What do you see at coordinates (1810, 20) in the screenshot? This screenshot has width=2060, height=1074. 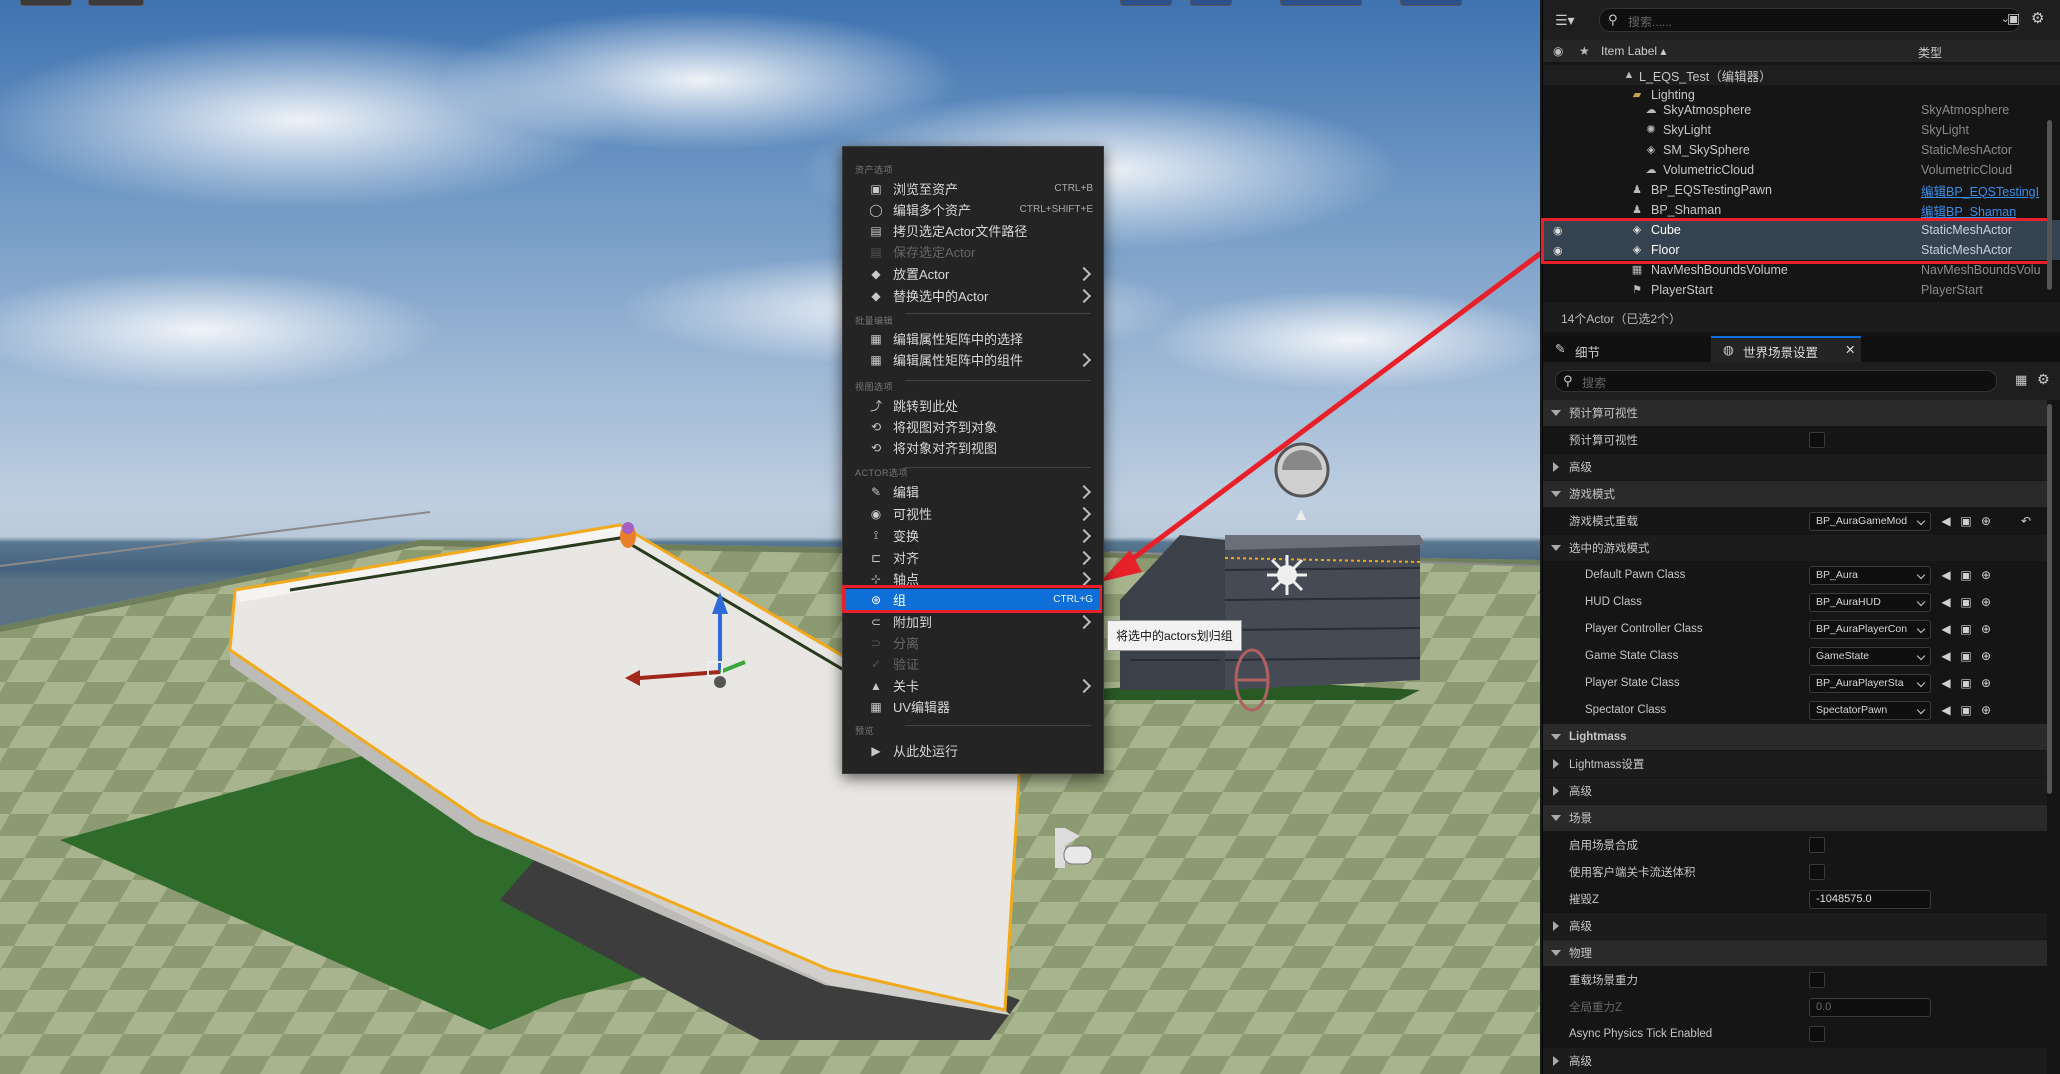 I see `outliner-search-input: ⚲ 搜索...... ⌄` at bounding box center [1810, 20].